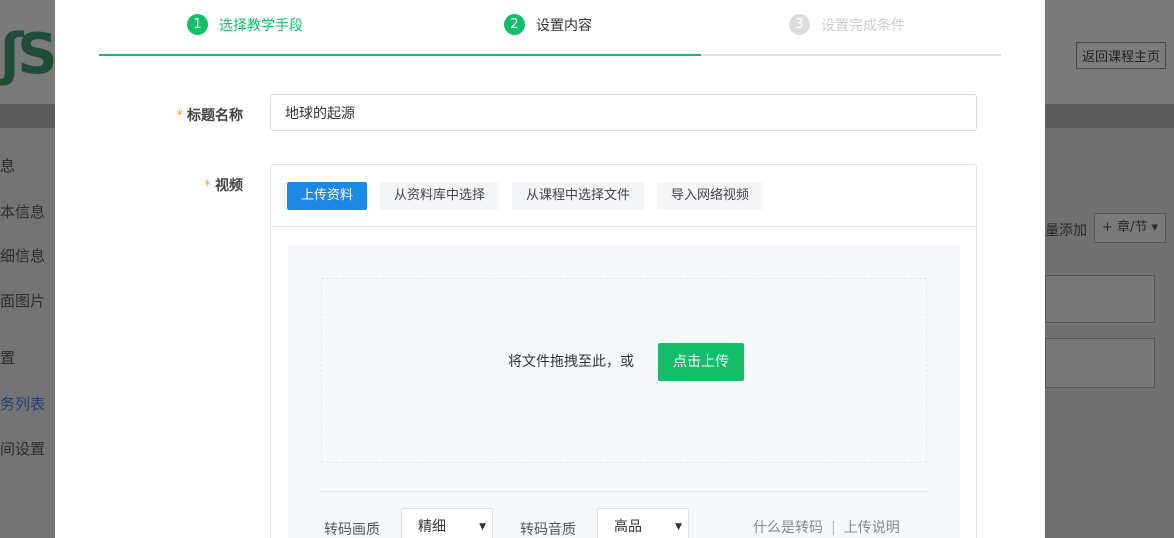  Describe the element at coordinates (564, 25) in the screenshot. I see `step-label: 设置内容` at that location.